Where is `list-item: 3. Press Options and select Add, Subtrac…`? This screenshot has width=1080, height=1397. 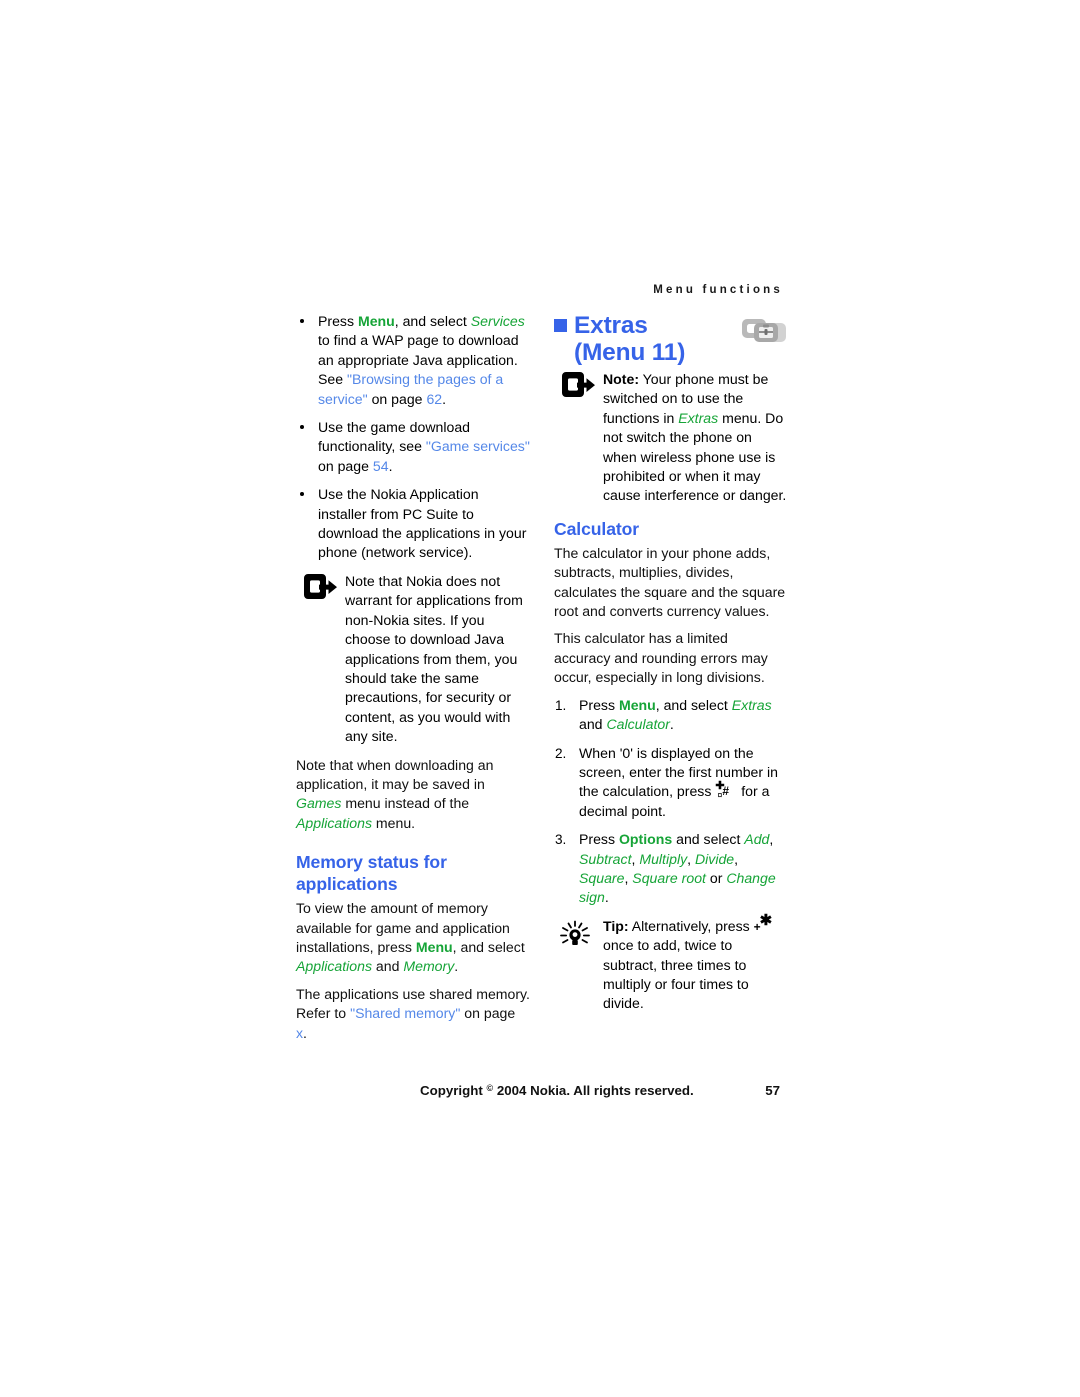
list-item: 3. Press Options and select Add, Subtrac… is located at coordinates (671, 869).